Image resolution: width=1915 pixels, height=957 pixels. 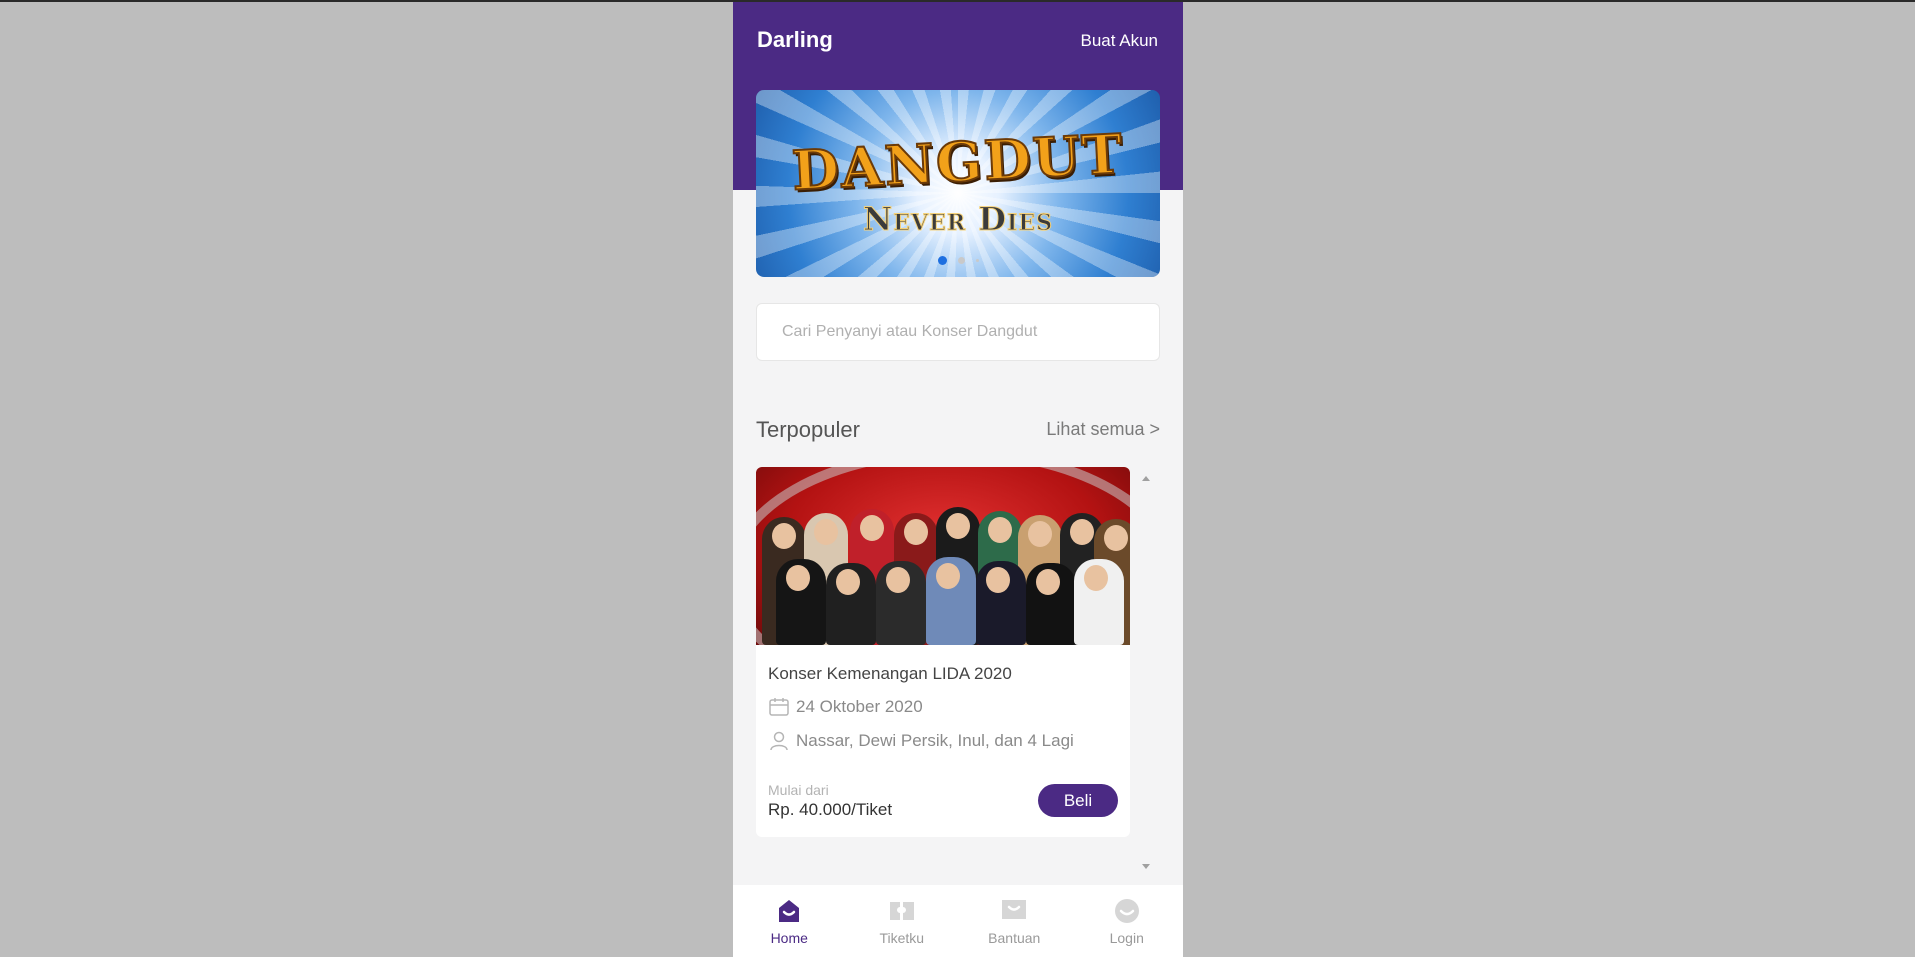 What do you see at coordinates (1126, 938) in the screenshot?
I see `nav-label-login: Login` at bounding box center [1126, 938].